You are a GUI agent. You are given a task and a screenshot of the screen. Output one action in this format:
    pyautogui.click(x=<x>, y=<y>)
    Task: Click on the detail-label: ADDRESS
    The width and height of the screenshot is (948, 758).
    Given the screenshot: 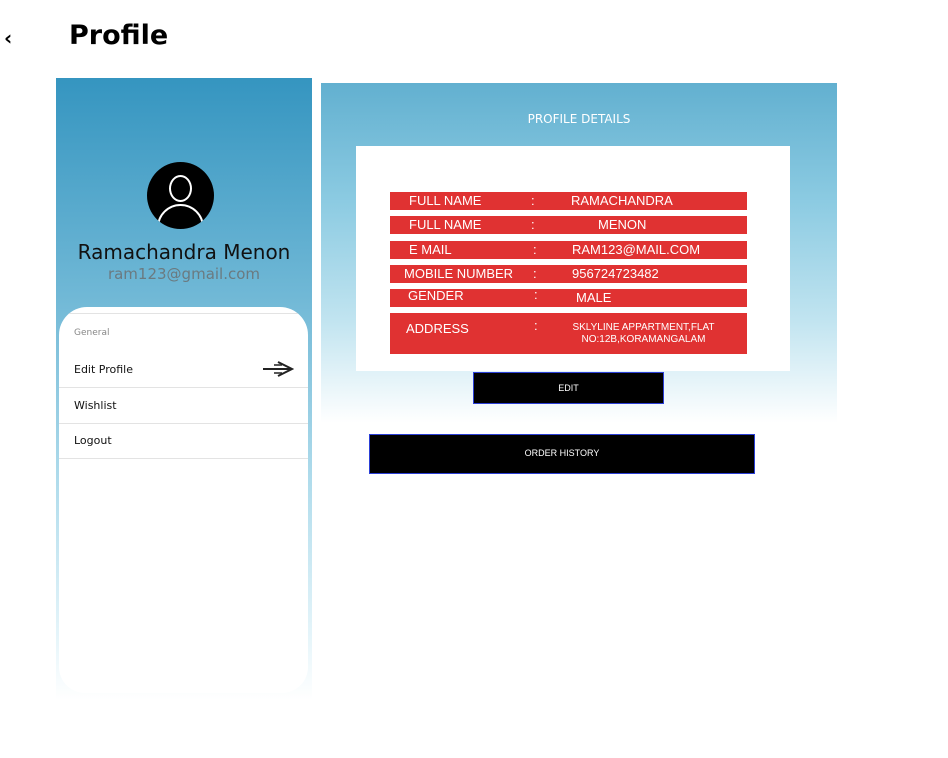 What is the action you would take?
    pyautogui.click(x=437, y=328)
    